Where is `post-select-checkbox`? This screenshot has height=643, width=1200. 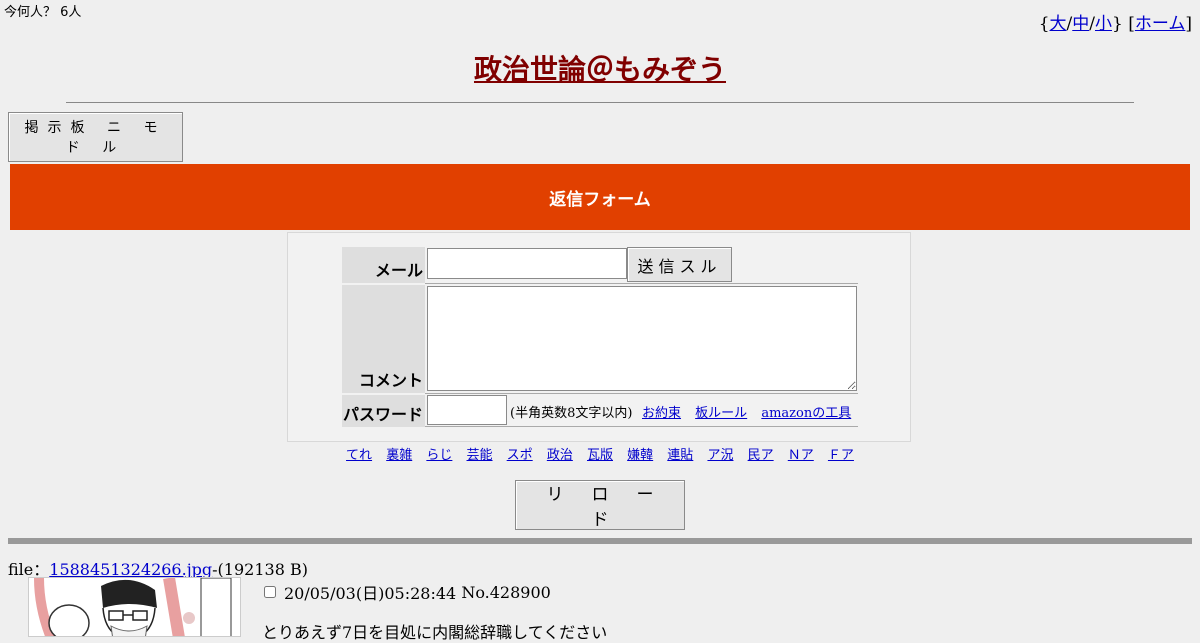
post-select-checkbox is located at coordinates (270, 592).